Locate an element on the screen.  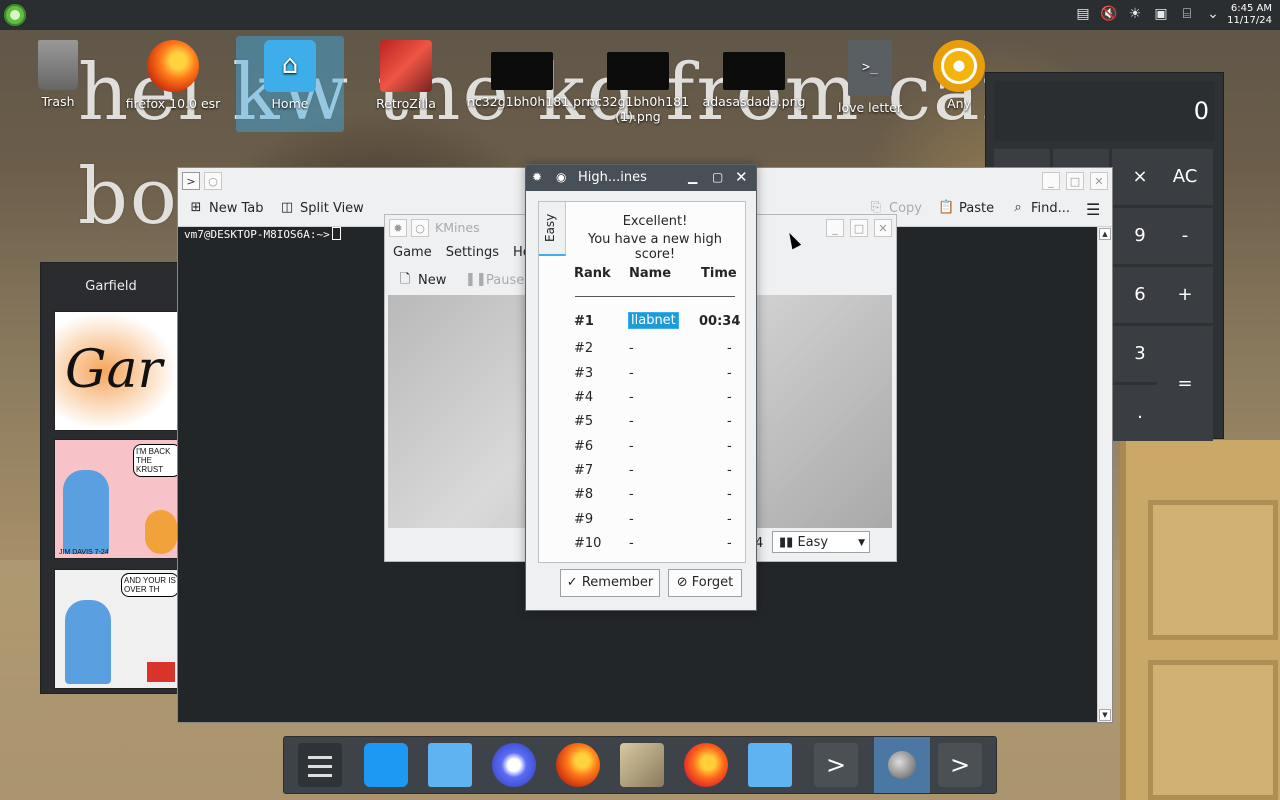
menu-game: Game is located at coordinates (412, 253).